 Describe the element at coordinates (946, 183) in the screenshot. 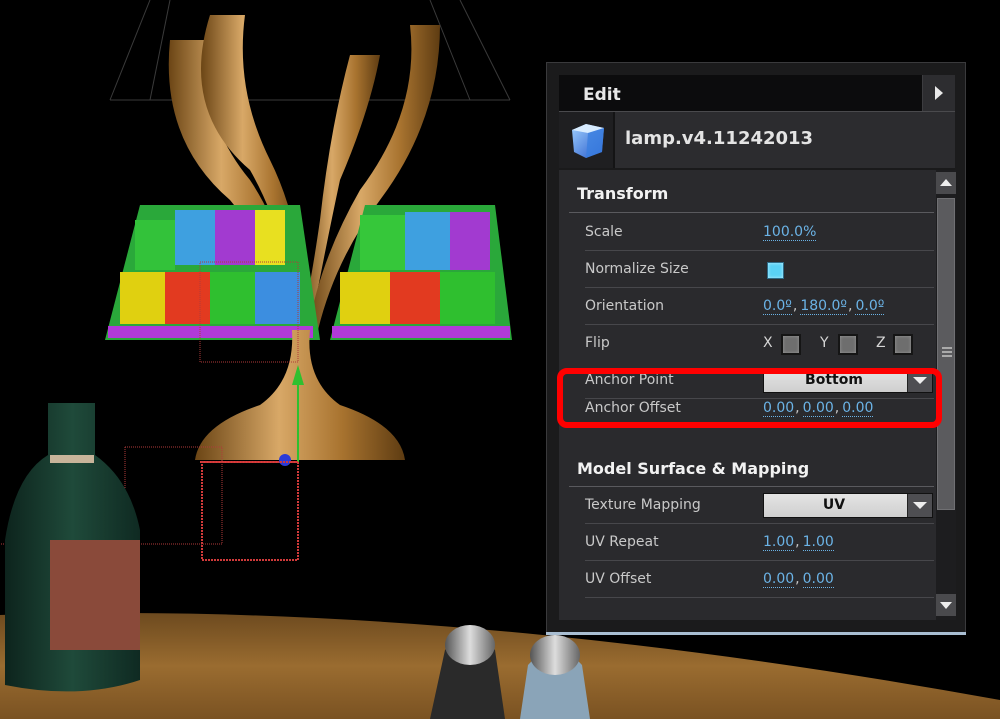

I see `scroll-up-icon` at that location.